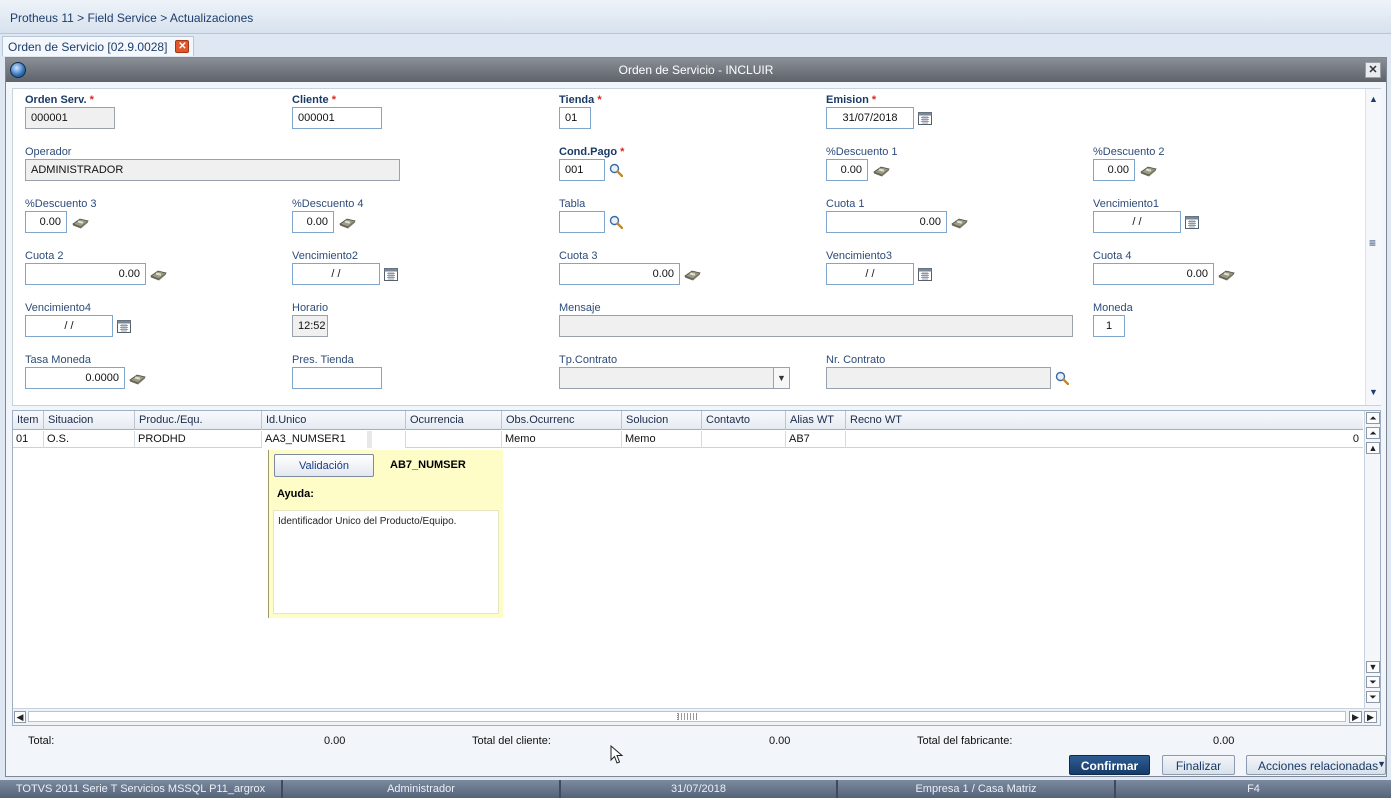 This screenshot has height=798, width=1391. Describe the element at coordinates (46, 222) in the screenshot. I see `descuento3-field: 0.00` at that location.